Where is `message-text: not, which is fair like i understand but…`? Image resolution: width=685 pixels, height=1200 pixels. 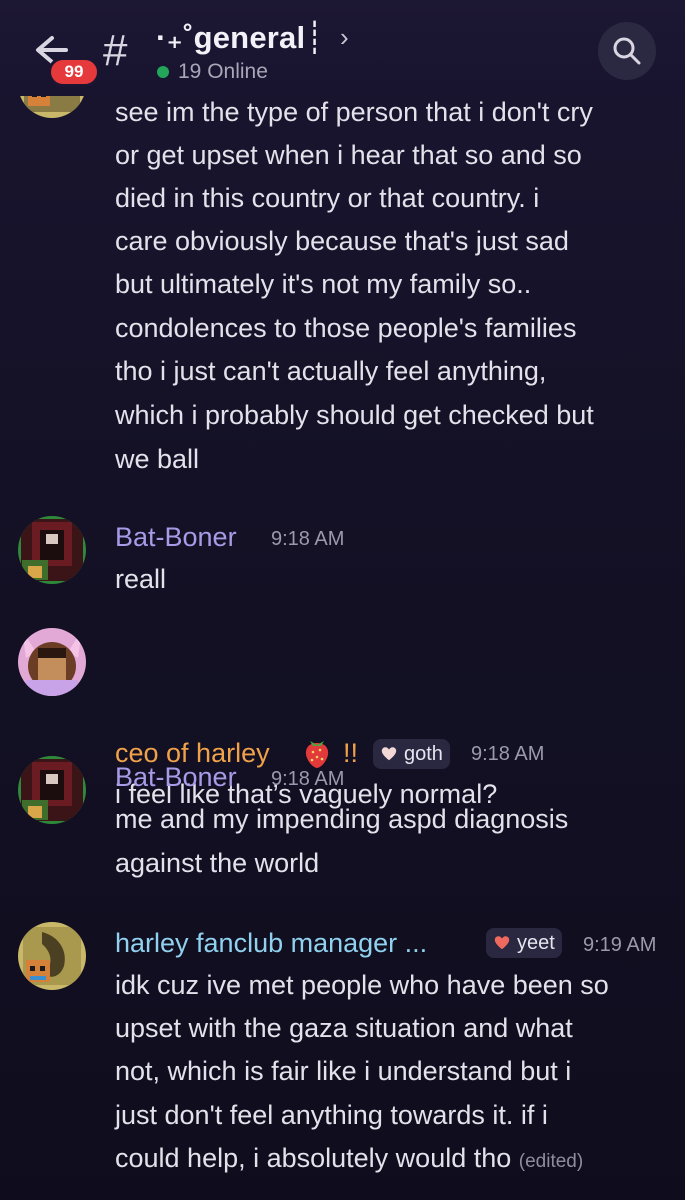 message-text: not, which is fair like i understand but… is located at coordinates (343, 1071).